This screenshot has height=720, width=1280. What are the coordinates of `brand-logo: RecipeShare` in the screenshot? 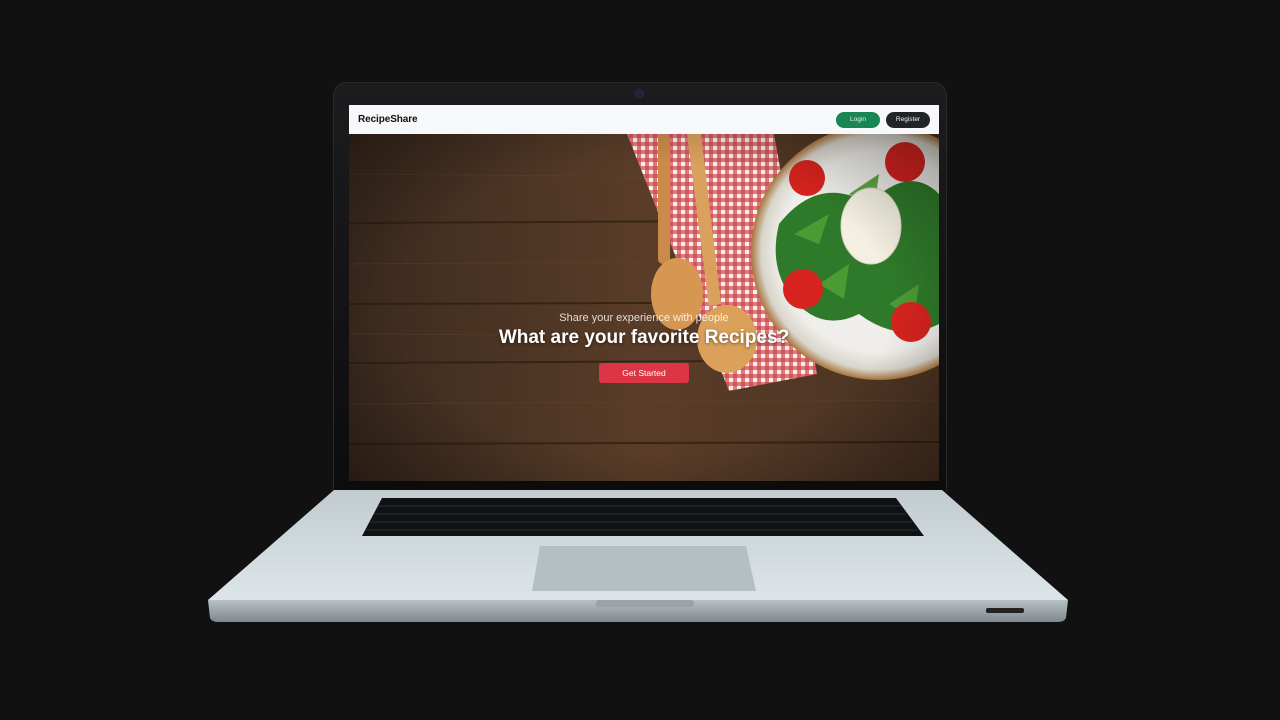 It's located at (388, 119).